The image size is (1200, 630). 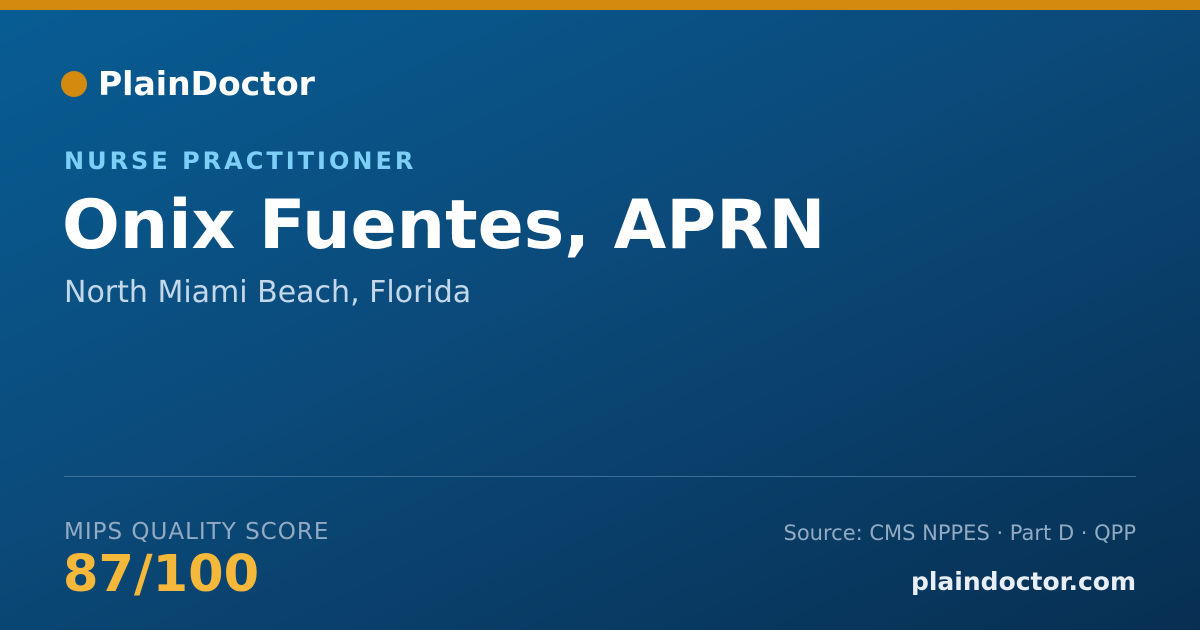 I want to click on section-divider, so click(x=600, y=476).